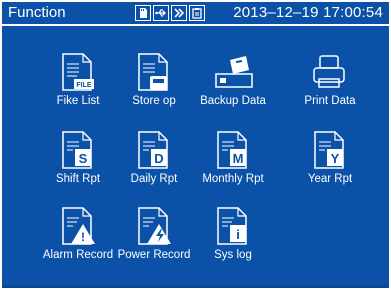  I want to click on menu-item-sys-log: i Sys log, so click(233, 241).